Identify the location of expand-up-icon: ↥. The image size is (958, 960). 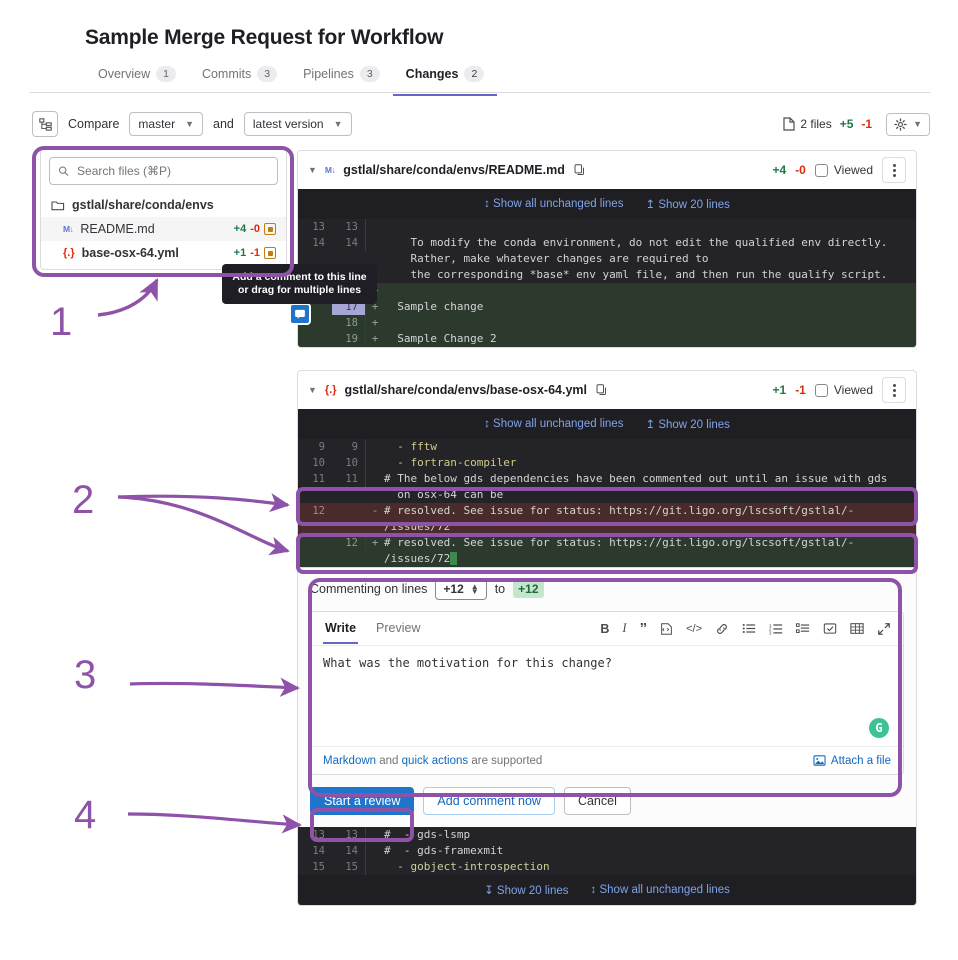
(650, 205).